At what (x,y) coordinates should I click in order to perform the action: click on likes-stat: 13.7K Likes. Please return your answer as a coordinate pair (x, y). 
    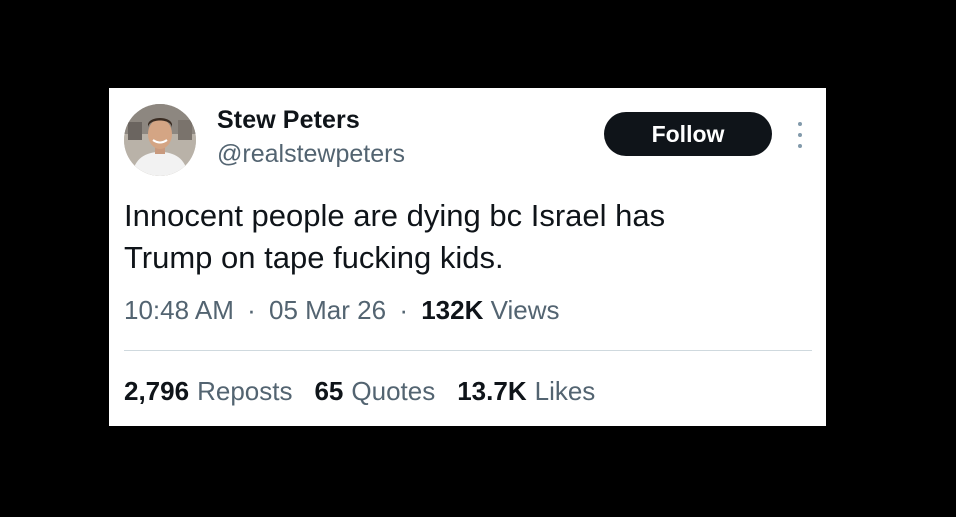
    Looking at the image, I should click on (526, 391).